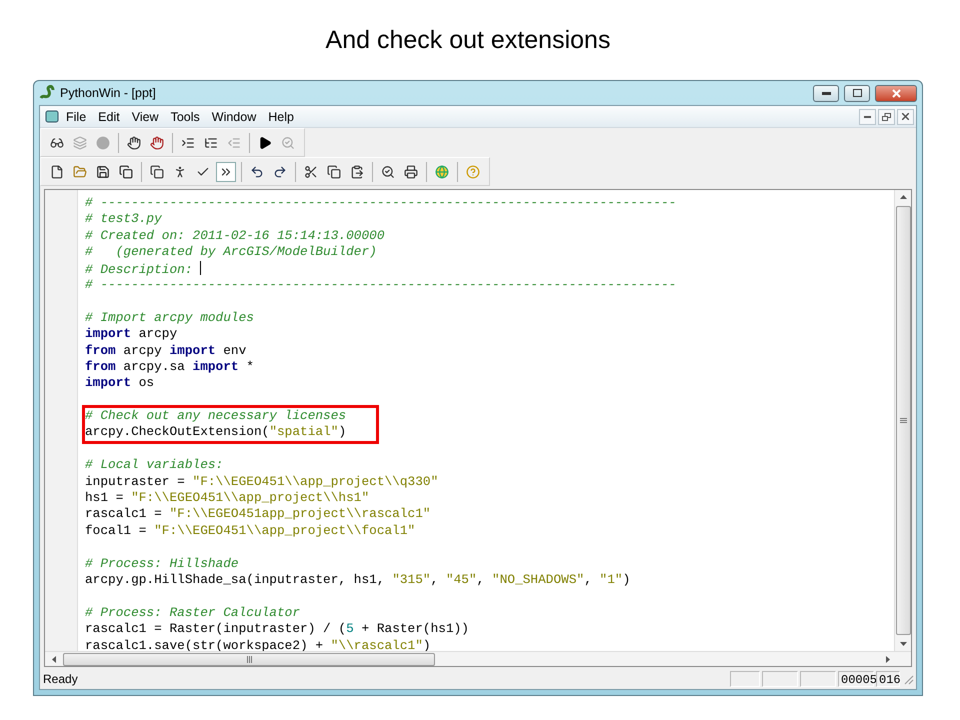 This screenshot has height=720, width=960. What do you see at coordinates (109, 117) in the screenshot?
I see `menu-item: Edit` at bounding box center [109, 117].